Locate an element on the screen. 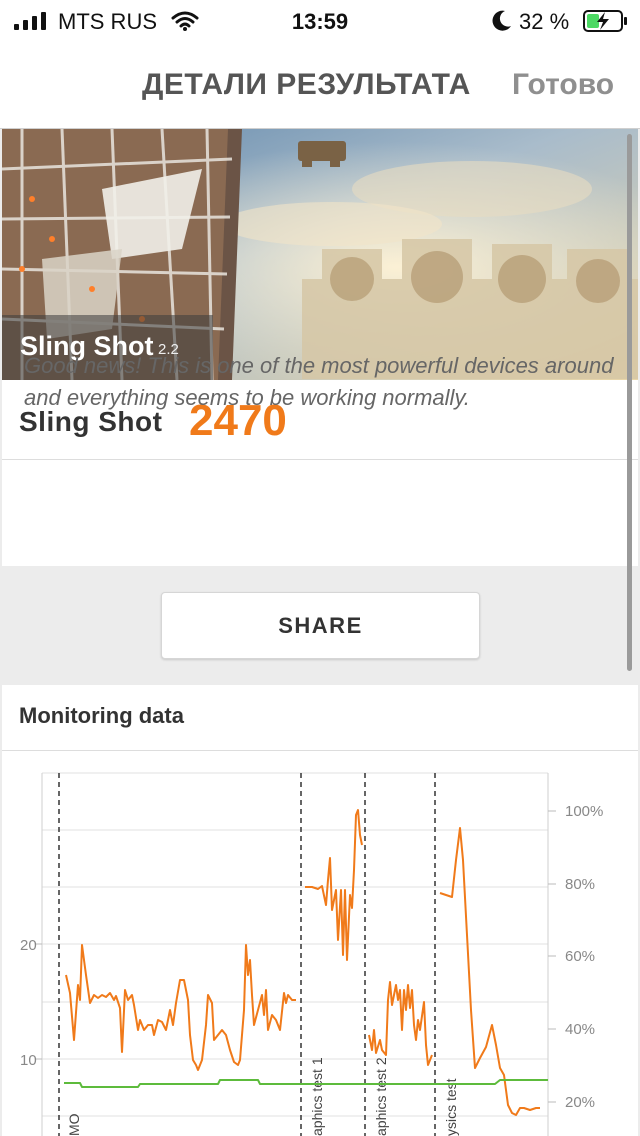 This screenshot has height=1136, width=640. share-button: SHARE is located at coordinates (320, 625).